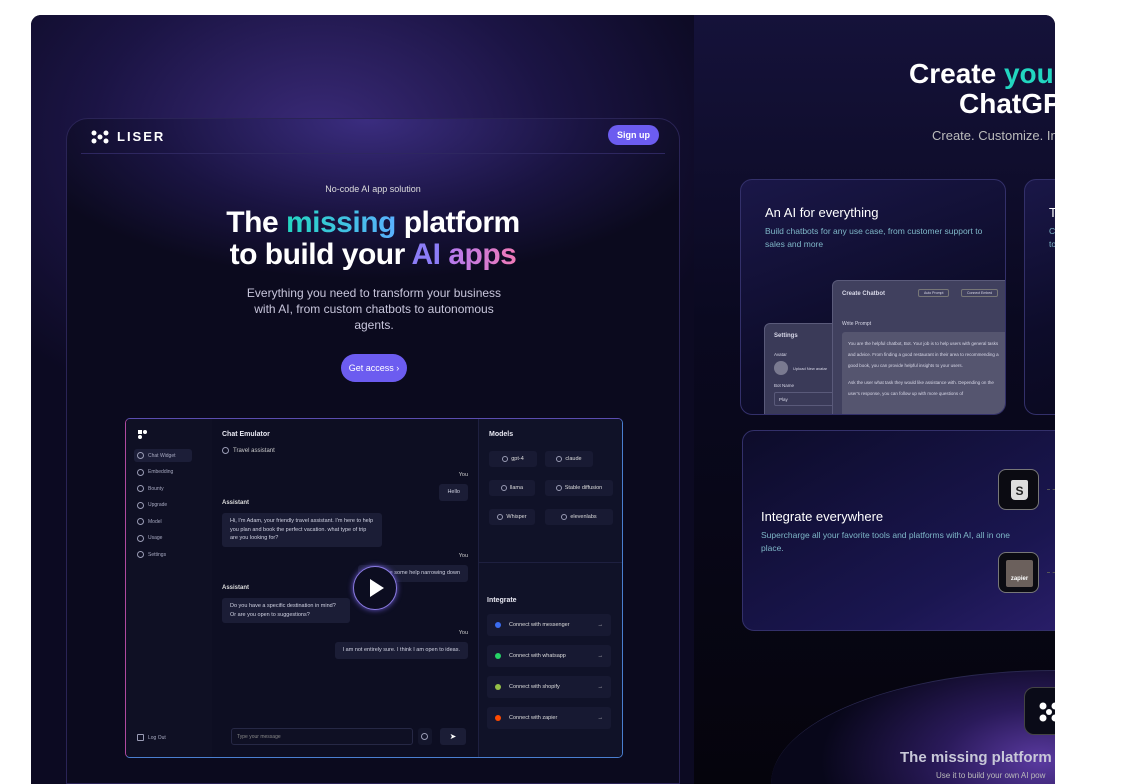 The height and width of the screenshot is (784, 1126). What do you see at coordinates (1052, 244) in the screenshot?
I see `card-desc: to` at bounding box center [1052, 244].